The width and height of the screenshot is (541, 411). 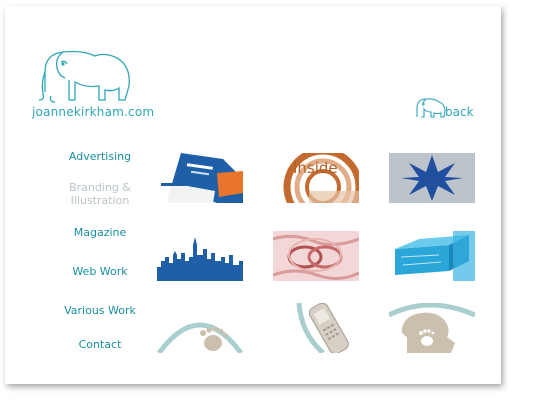 What do you see at coordinates (100, 345) in the screenshot?
I see `nav-contact: Contact` at bounding box center [100, 345].